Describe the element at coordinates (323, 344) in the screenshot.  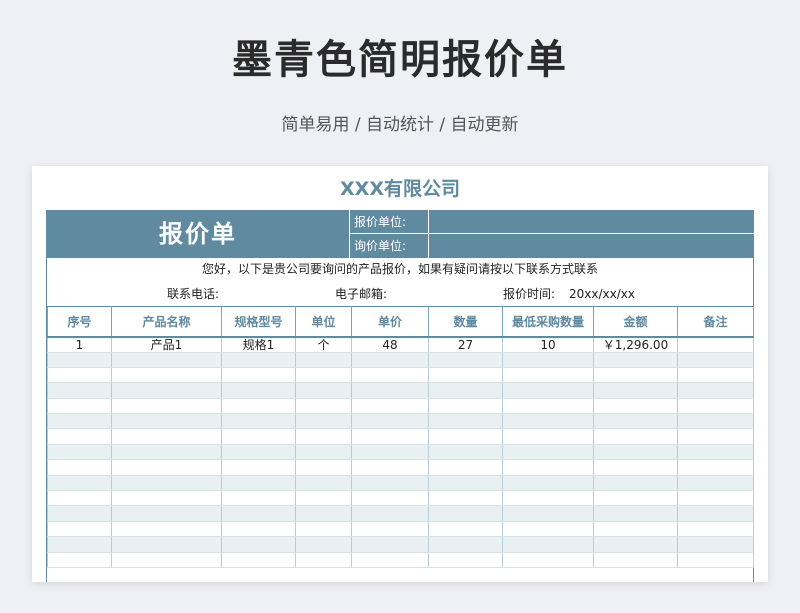
I see `table-cell: 个` at that location.